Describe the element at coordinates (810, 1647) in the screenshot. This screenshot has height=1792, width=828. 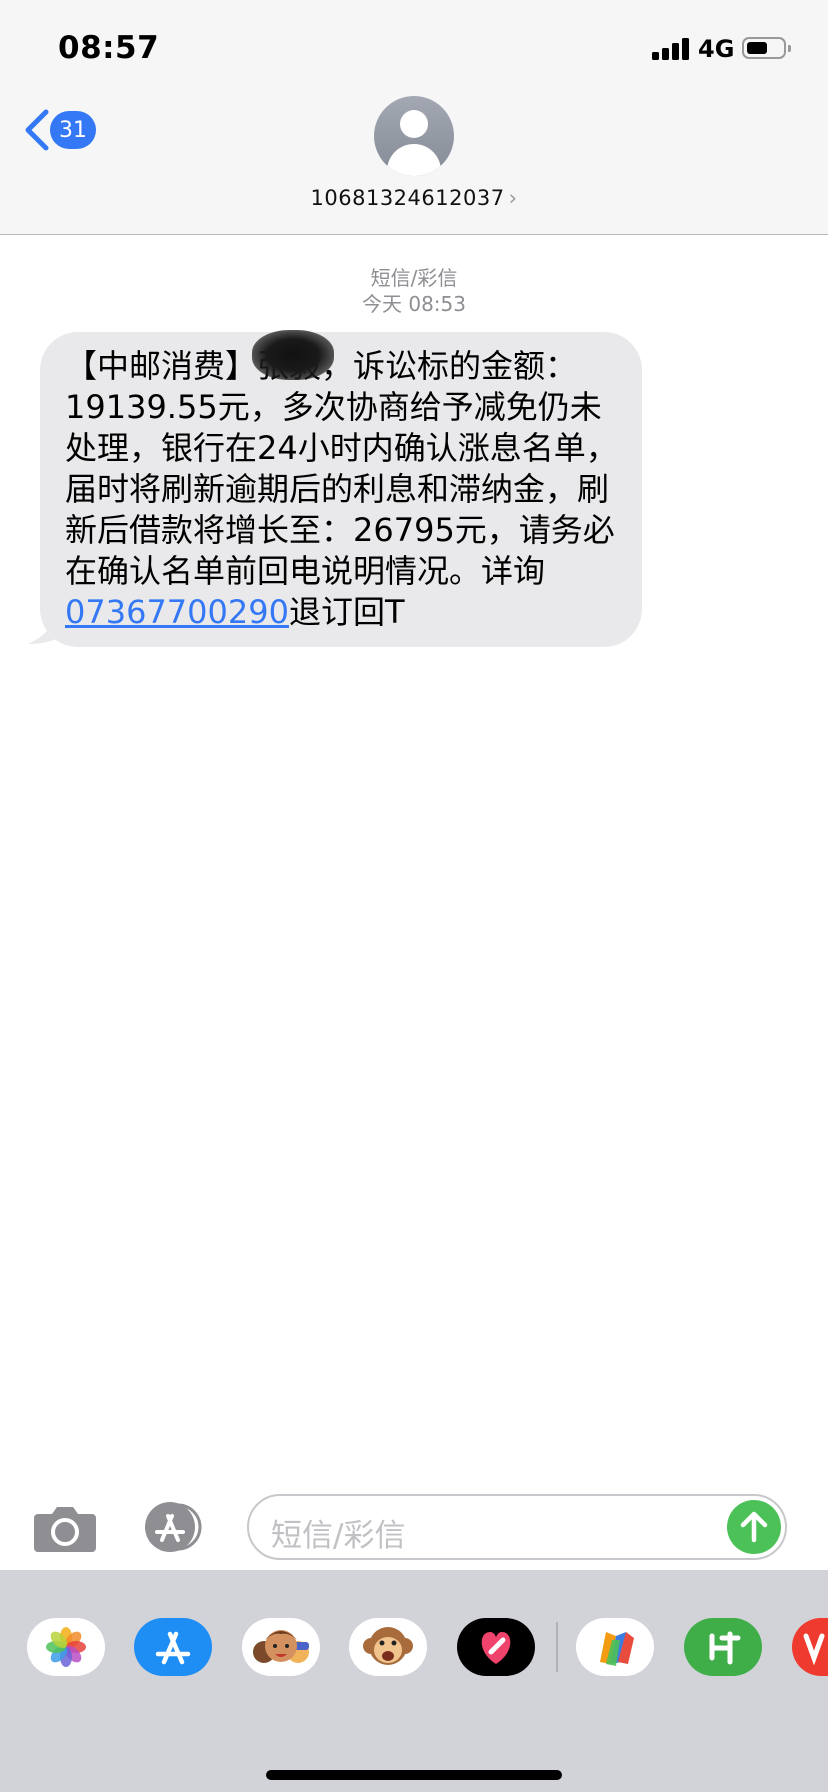
I see `red-app-icon` at that location.